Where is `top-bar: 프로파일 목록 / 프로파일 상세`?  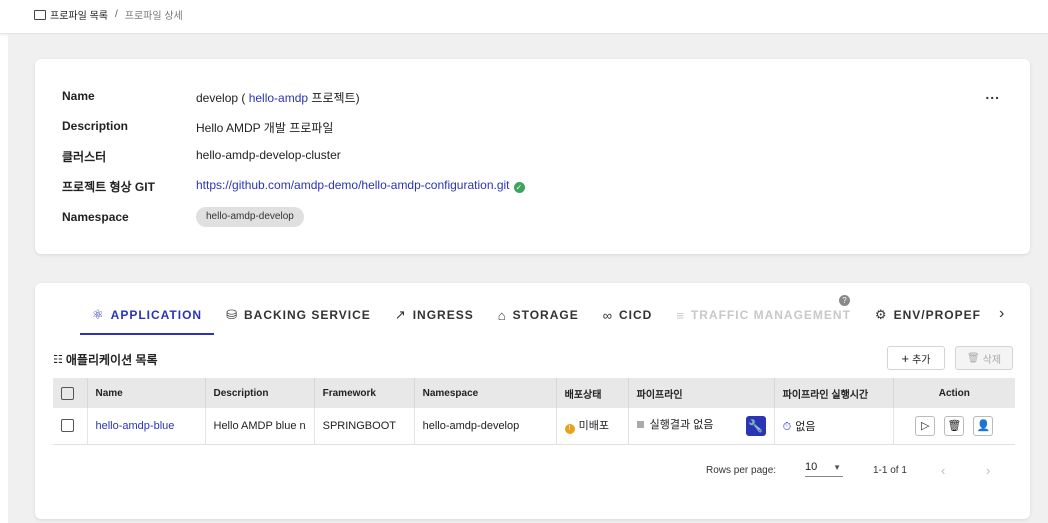 top-bar: 프로파일 목록 / 프로파일 상세 is located at coordinates (524, 17).